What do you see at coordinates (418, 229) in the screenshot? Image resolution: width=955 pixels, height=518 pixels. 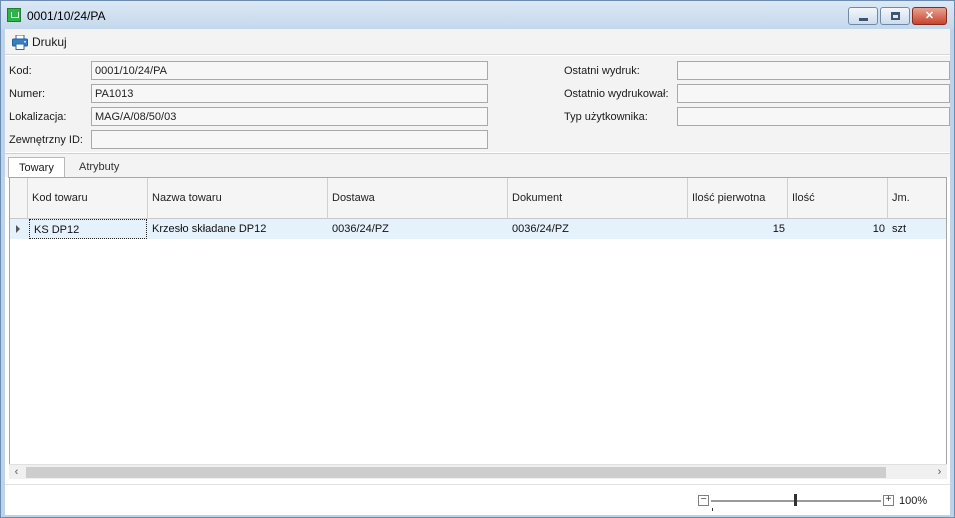 I see `cell-dostawa: 0036/24/PZ` at bounding box center [418, 229].